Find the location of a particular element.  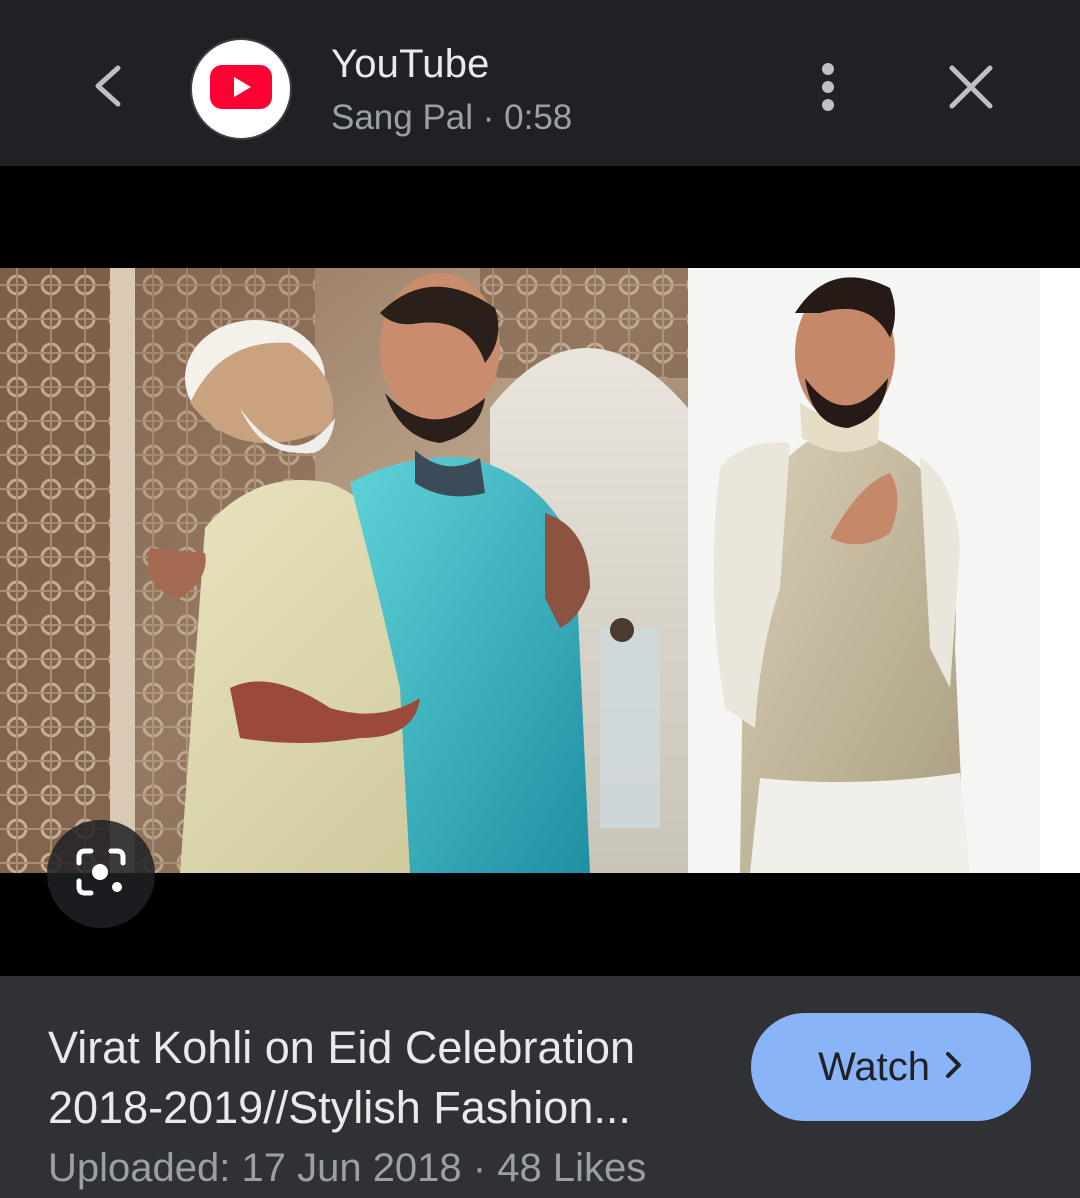

youtube-logo-icon is located at coordinates (241, 89).